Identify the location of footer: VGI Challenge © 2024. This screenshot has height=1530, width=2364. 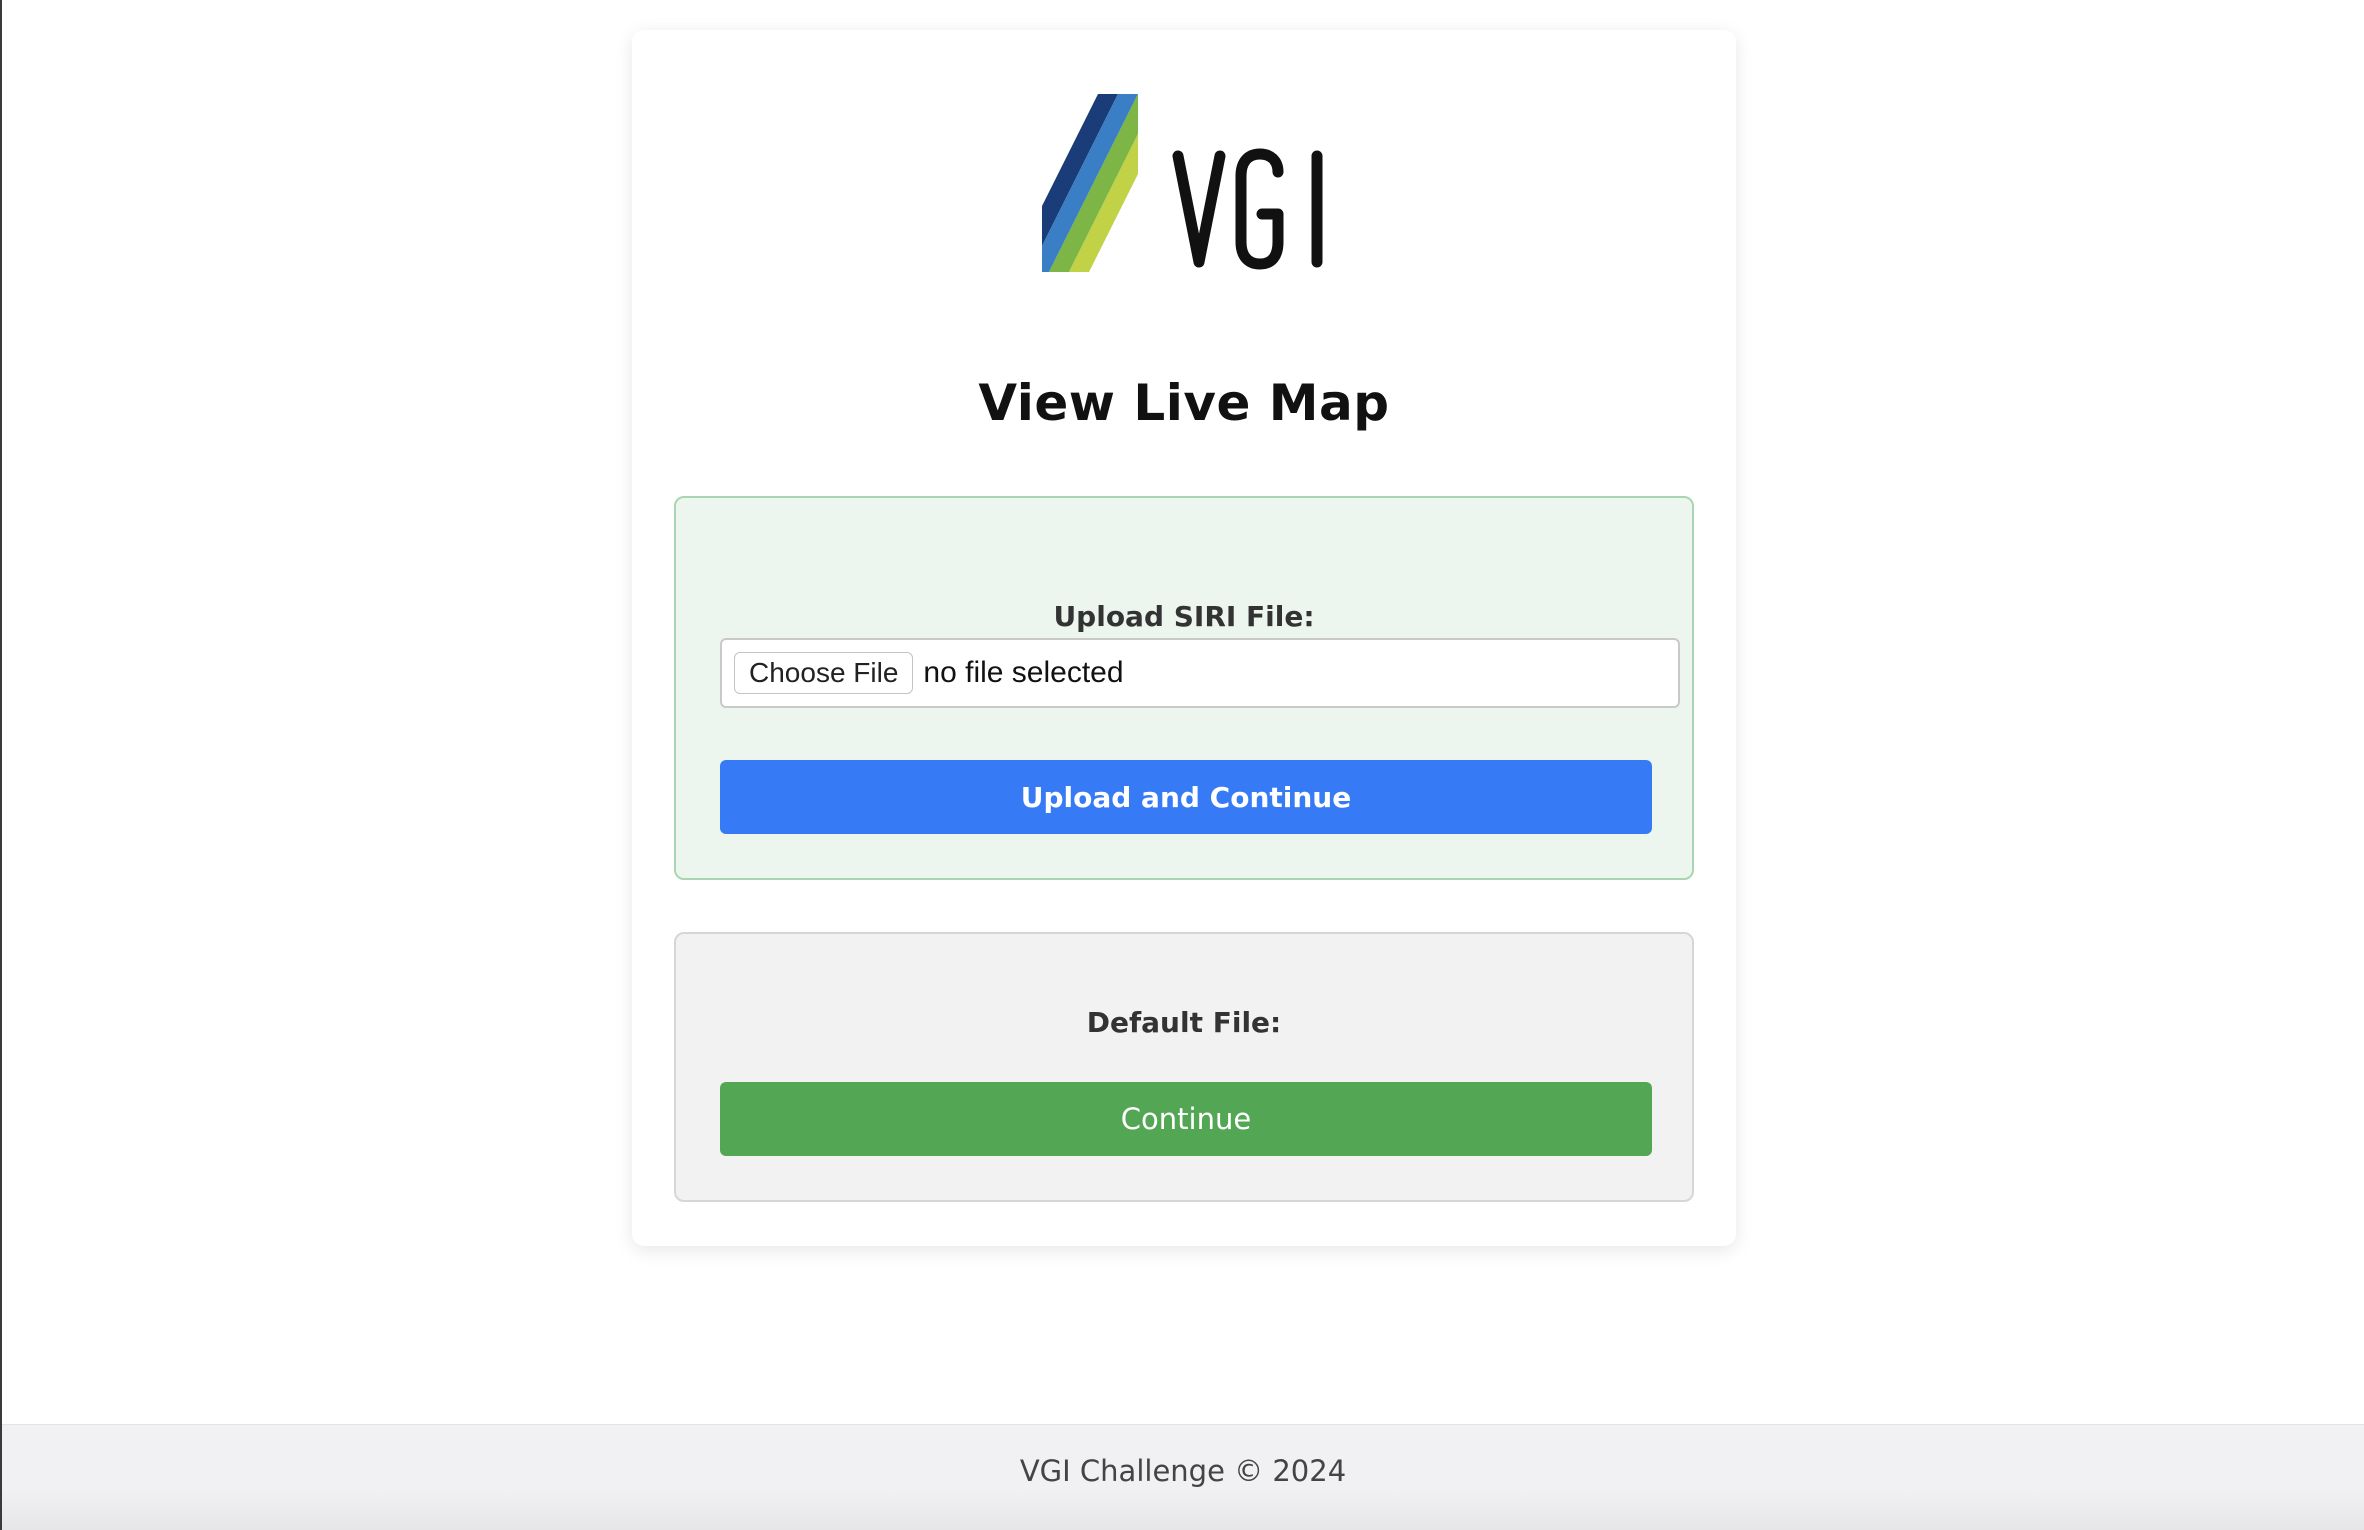
(1183, 1477).